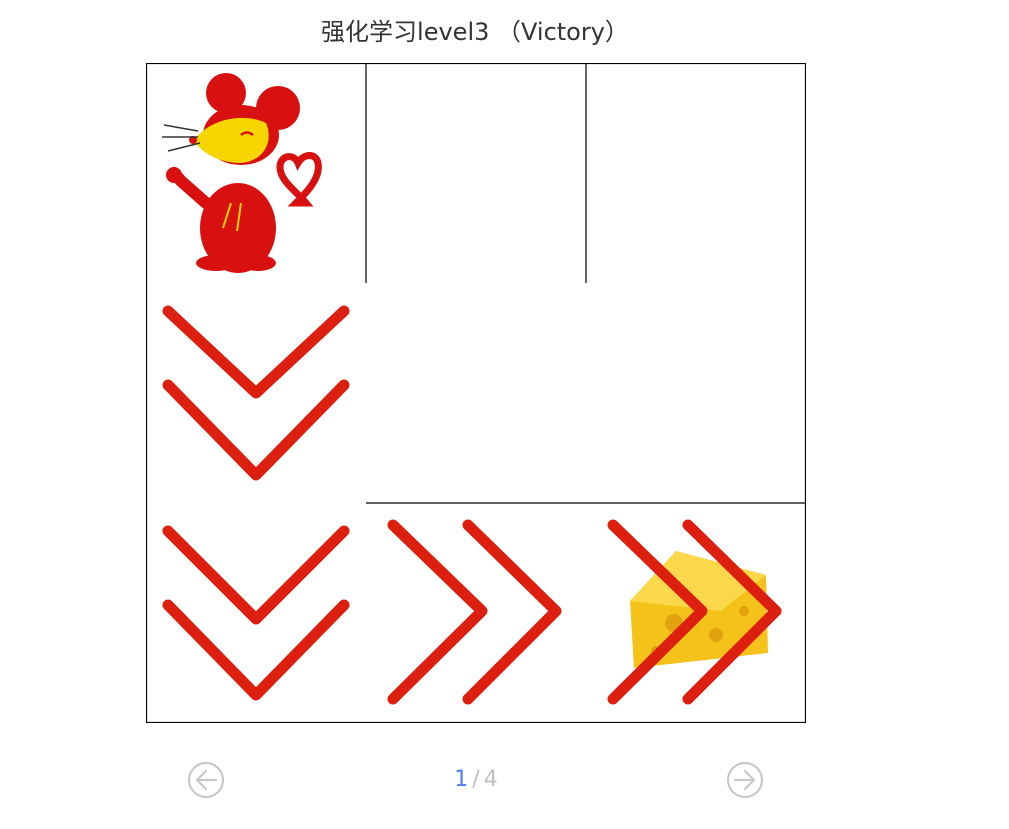 The height and width of the screenshot is (829, 1009). I want to click on total-pages: 4, so click(490, 779).